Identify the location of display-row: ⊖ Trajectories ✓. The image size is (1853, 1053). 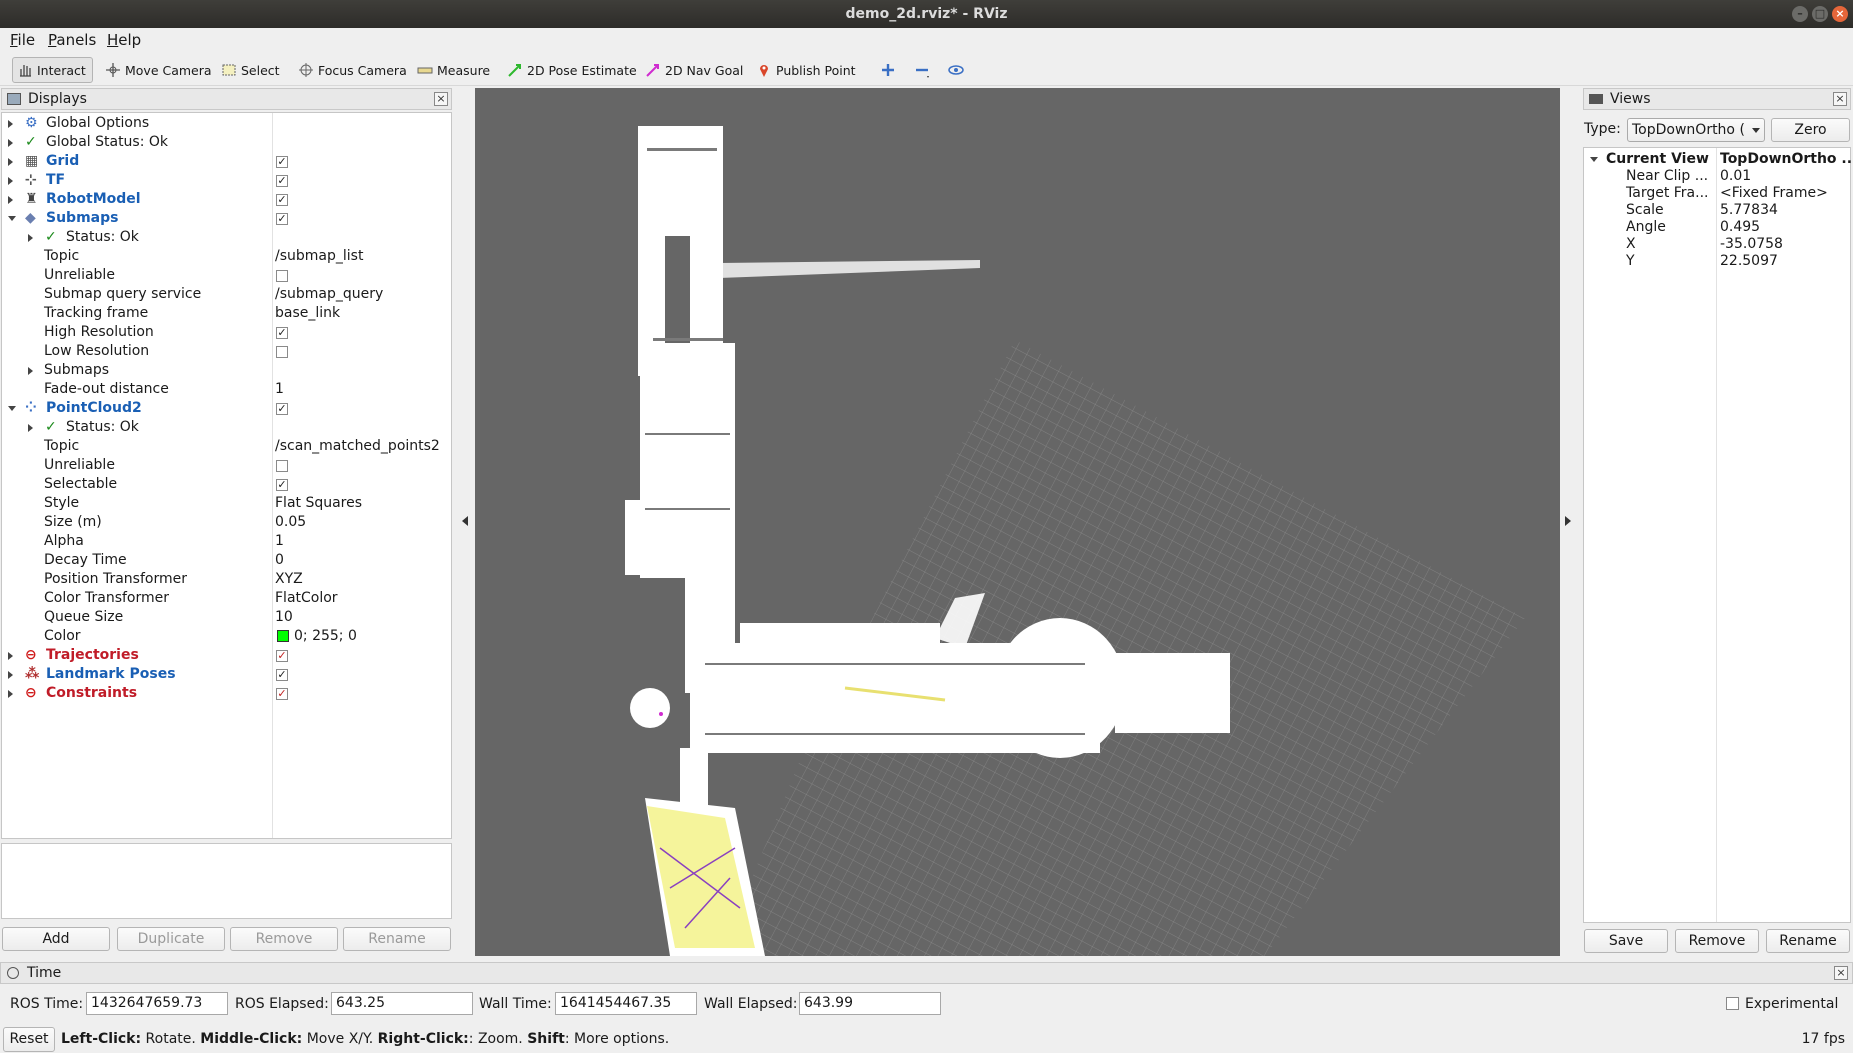
(226, 655).